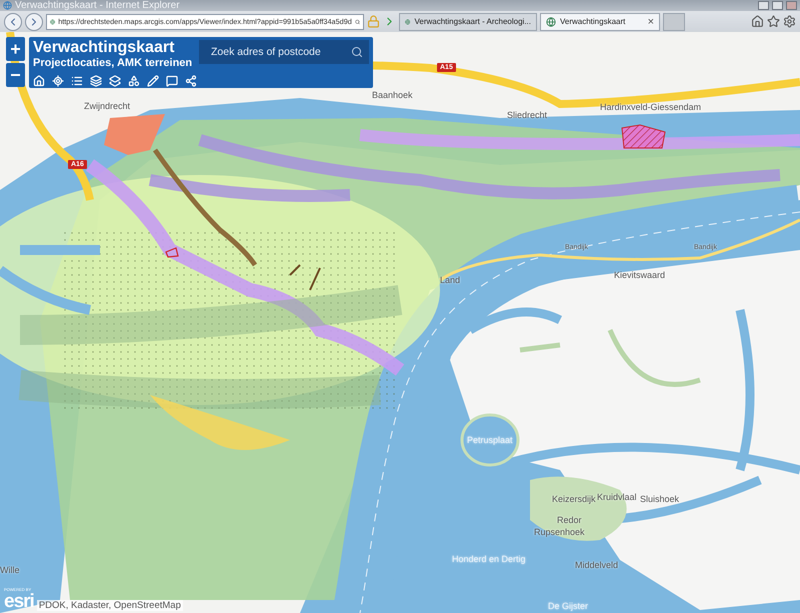  Describe the element at coordinates (773, 21) in the screenshot. I see `star-icon` at that location.